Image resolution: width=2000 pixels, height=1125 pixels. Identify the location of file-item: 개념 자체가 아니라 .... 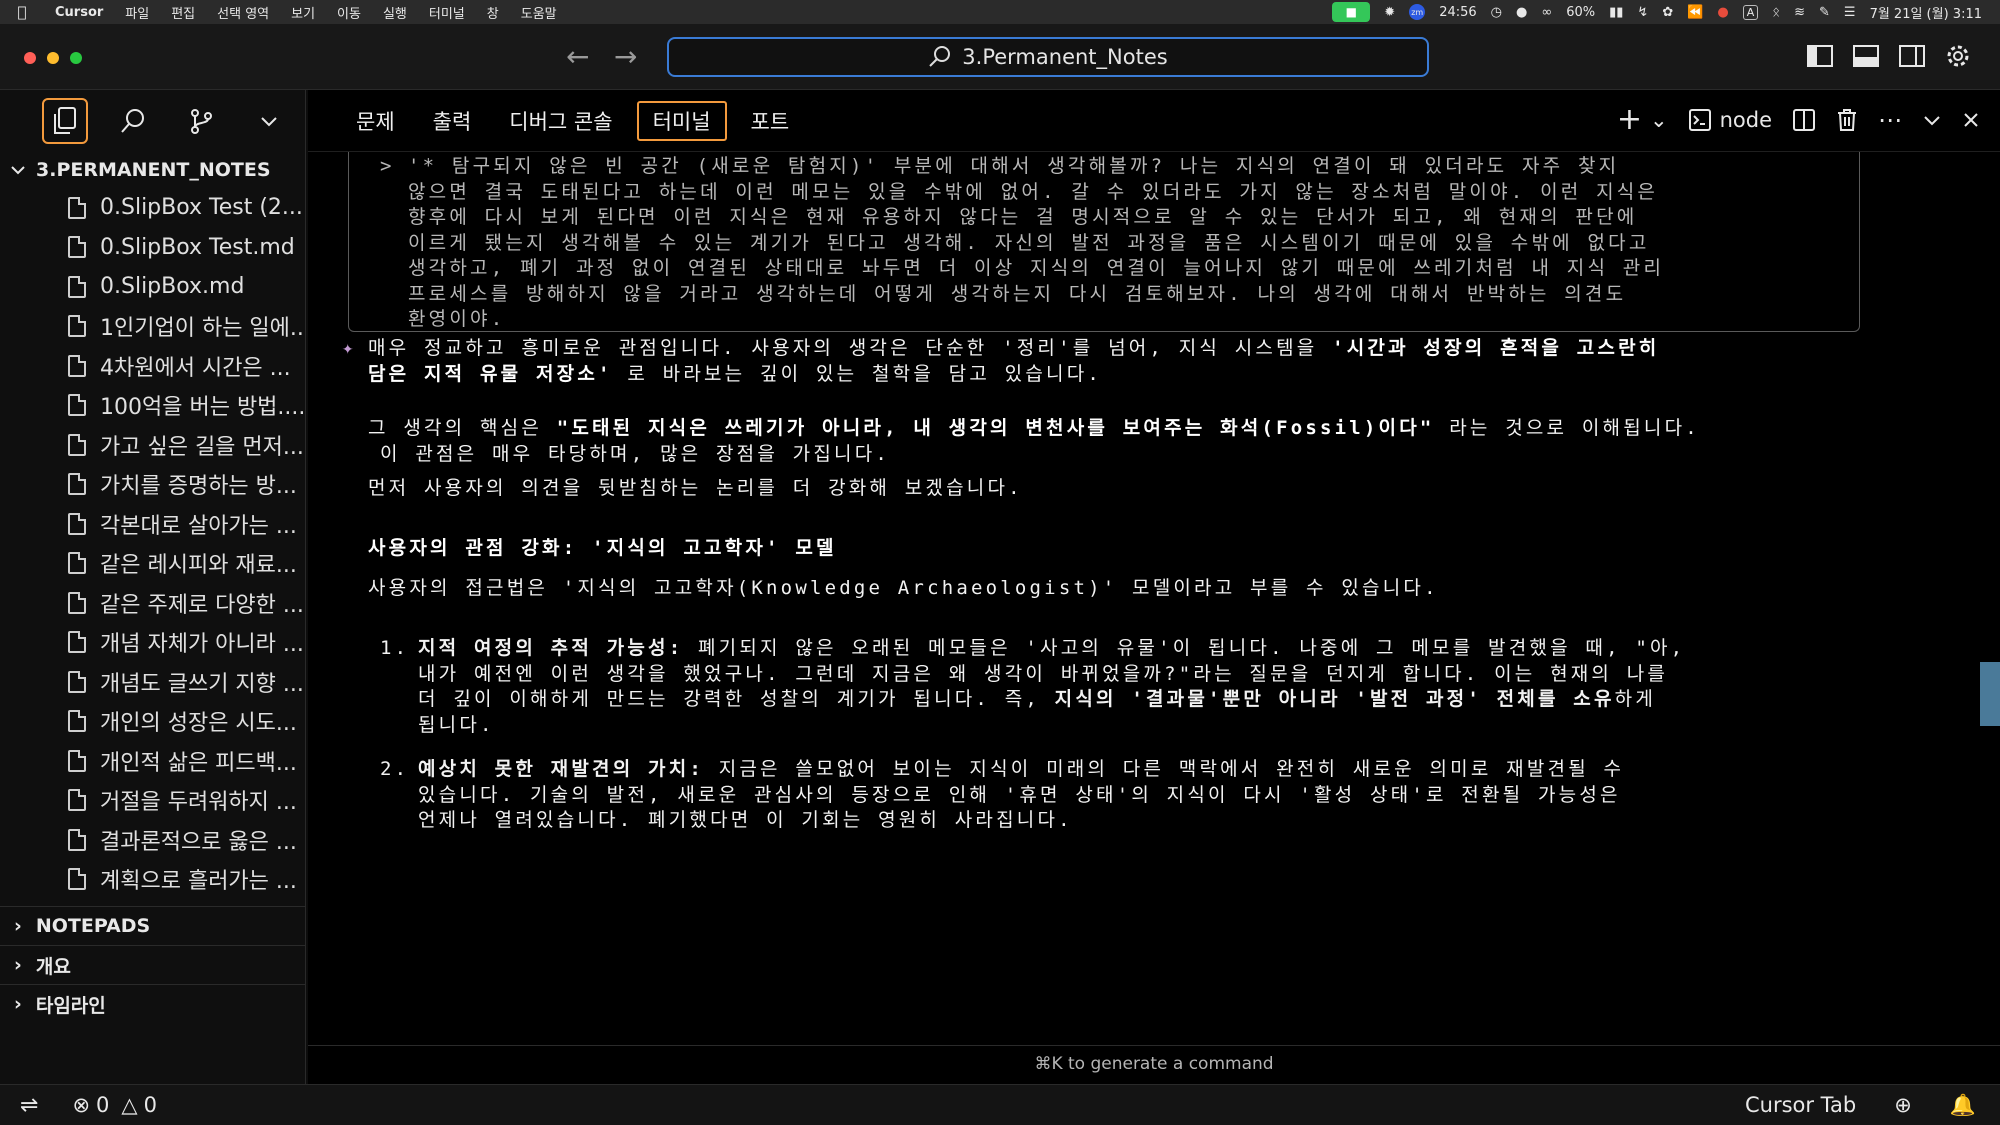
(152, 643).